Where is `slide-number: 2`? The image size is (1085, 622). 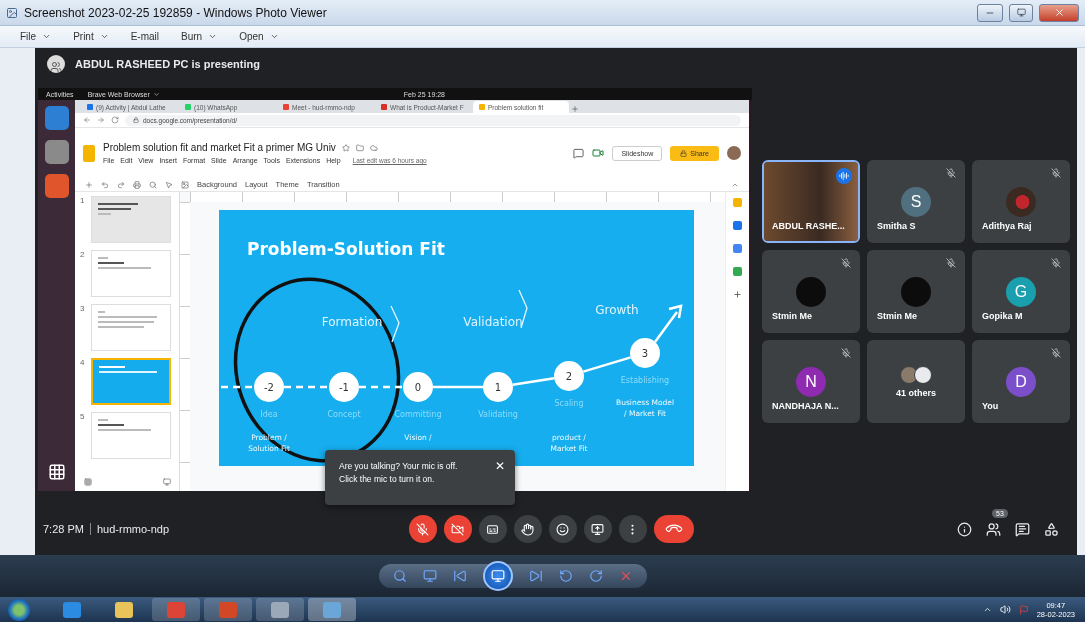 slide-number: 2 is located at coordinates (83, 254).